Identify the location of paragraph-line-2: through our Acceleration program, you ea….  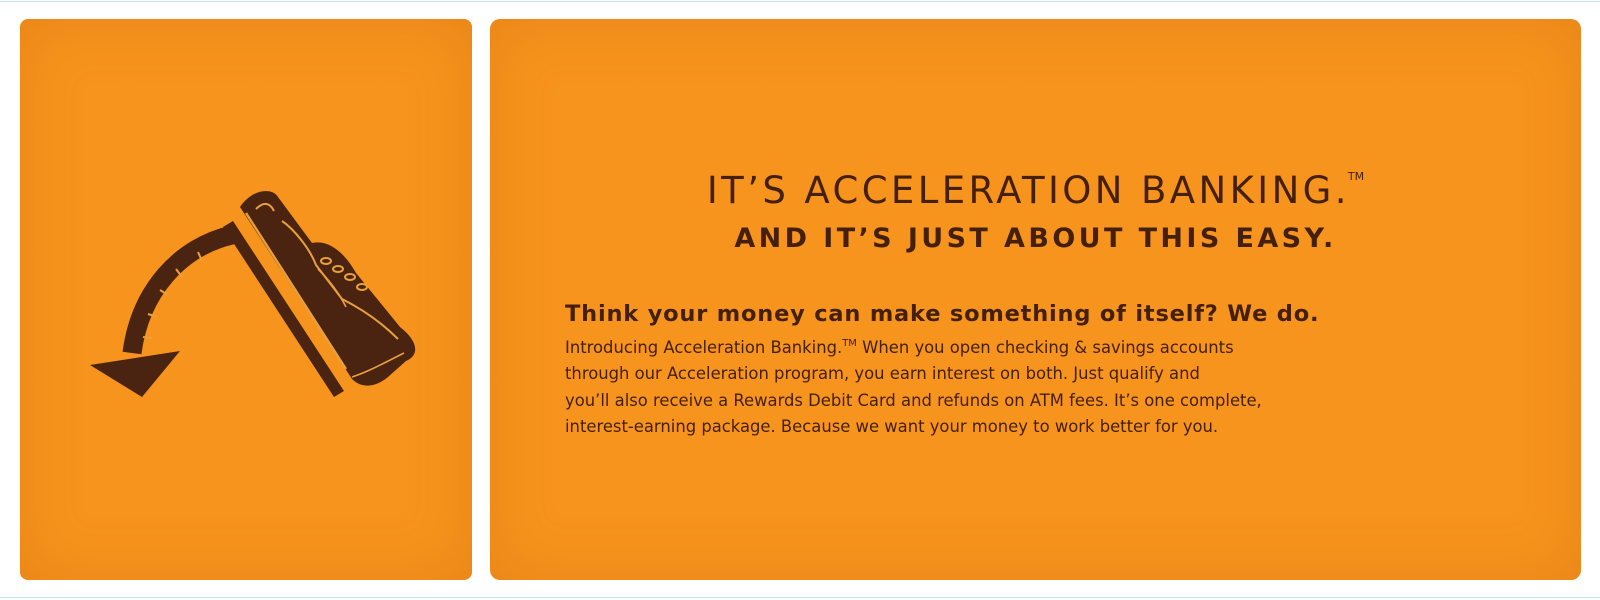
(882, 374).